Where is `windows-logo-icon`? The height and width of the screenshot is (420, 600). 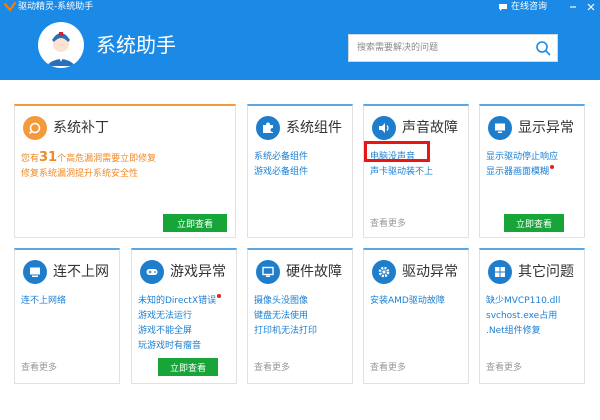
windows-logo-icon is located at coordinates (500, 272).